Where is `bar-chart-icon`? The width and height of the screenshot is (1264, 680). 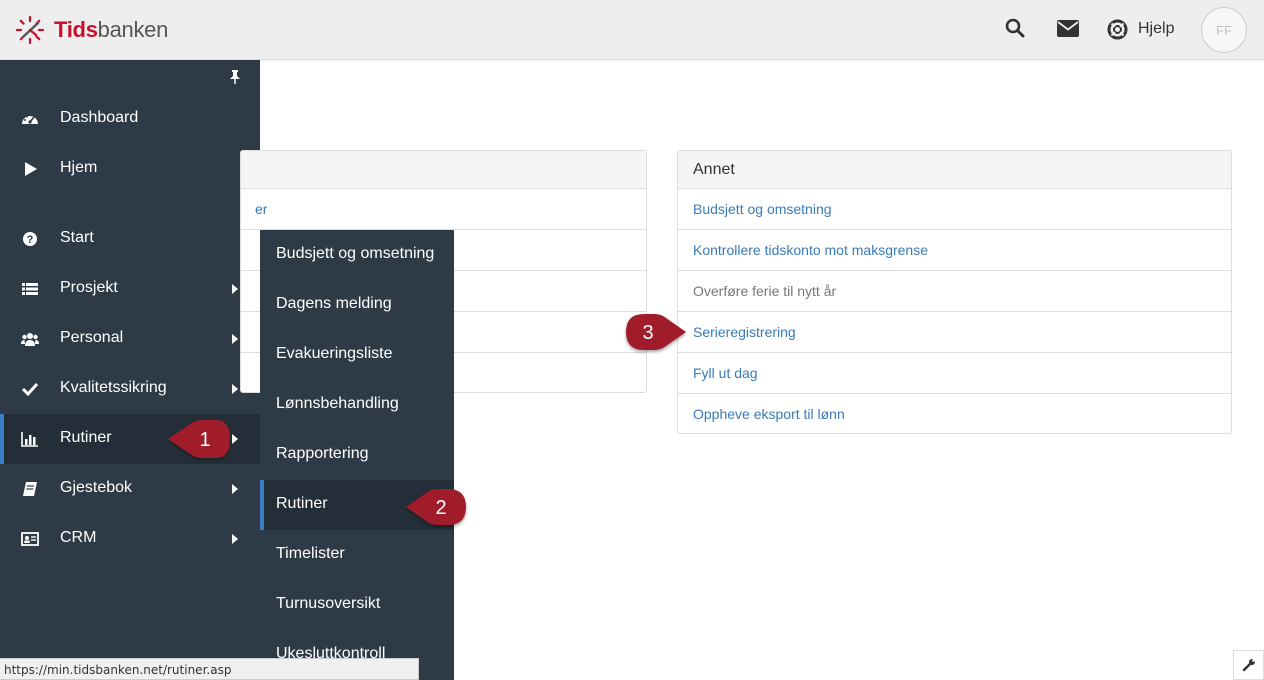
bar-chart-icon is located at coordinates (29, 439).